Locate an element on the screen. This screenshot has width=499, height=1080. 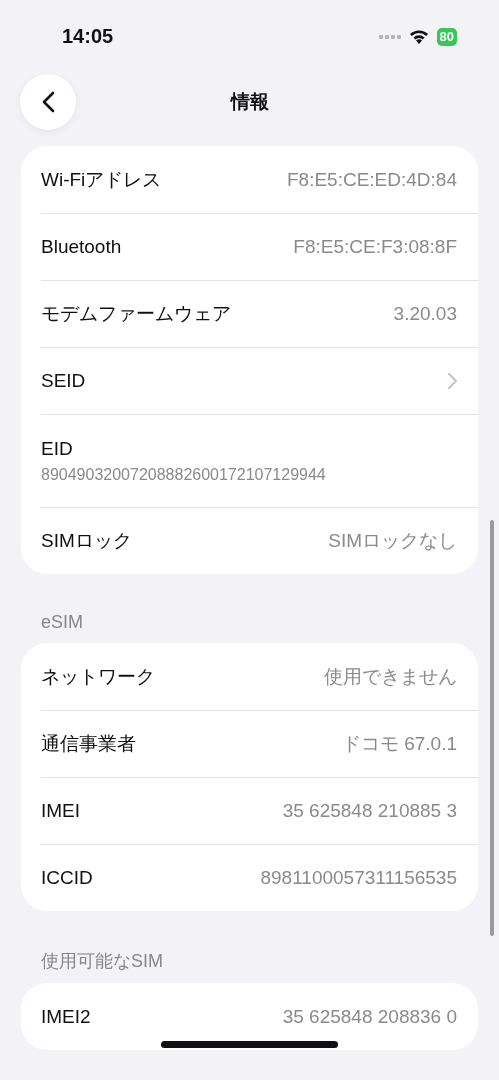
section-header: eSIM is located at coordinates (62, 622).